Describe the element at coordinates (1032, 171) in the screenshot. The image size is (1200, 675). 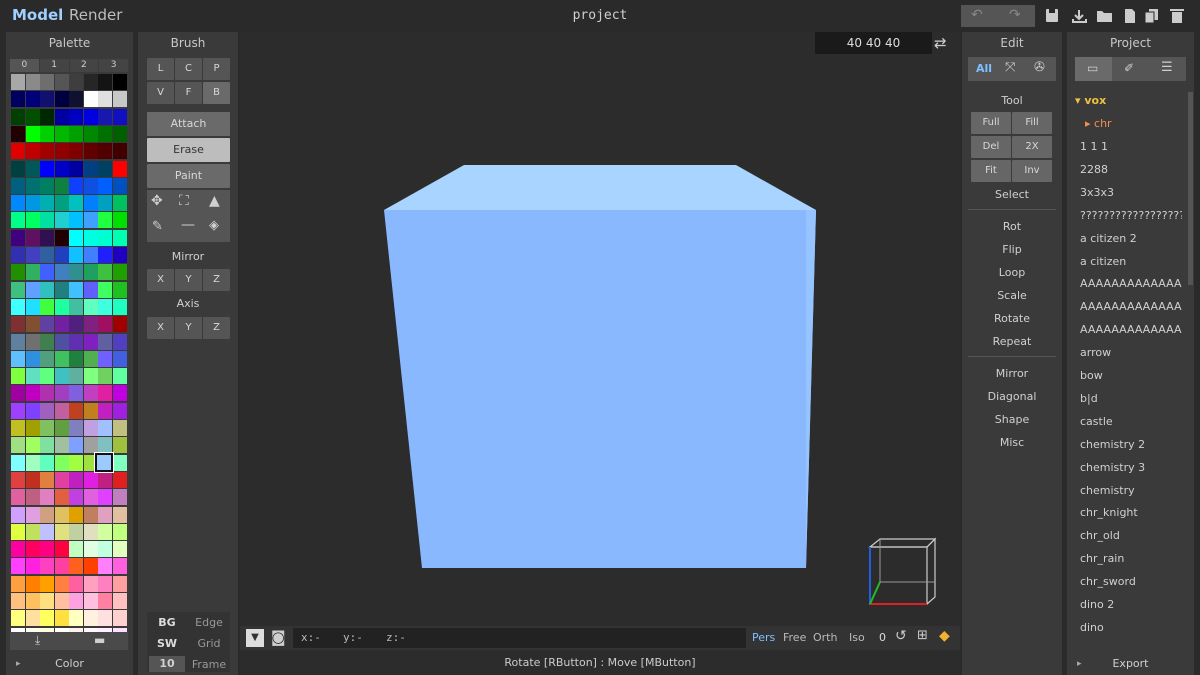
I see `tool-inv: Inv` at that location.